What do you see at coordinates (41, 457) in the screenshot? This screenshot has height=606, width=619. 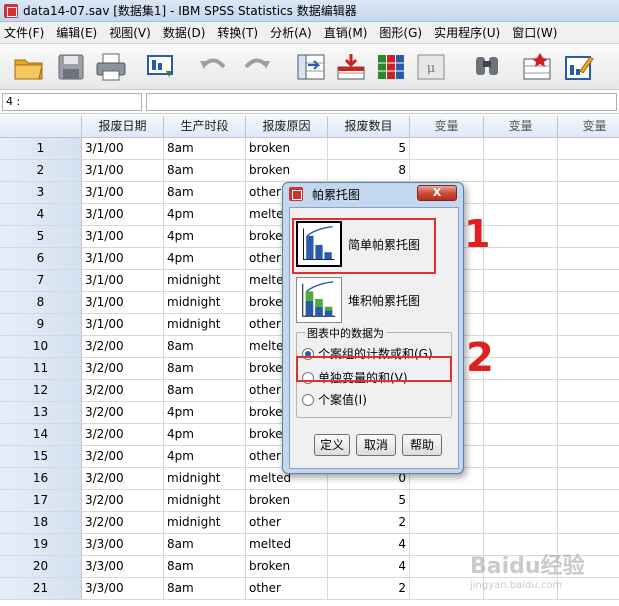 I see `row-number: 15` at bounding box center [41, 457].